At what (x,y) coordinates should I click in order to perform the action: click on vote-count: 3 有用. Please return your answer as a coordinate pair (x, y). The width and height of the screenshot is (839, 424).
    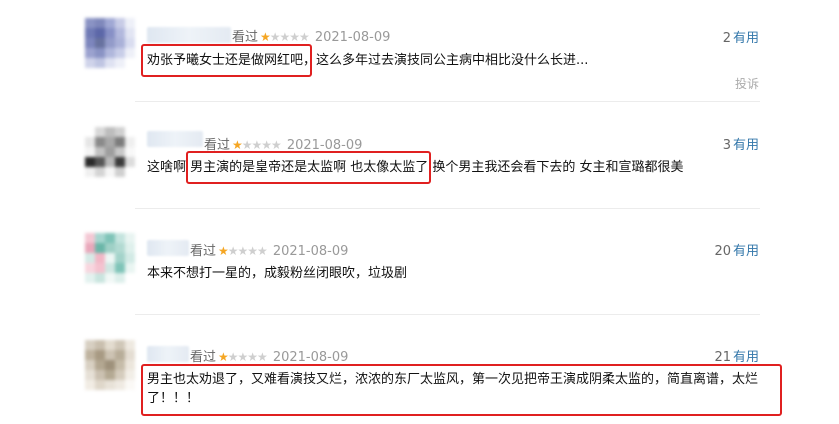
    Looking at the image, I should click on (741, 143).